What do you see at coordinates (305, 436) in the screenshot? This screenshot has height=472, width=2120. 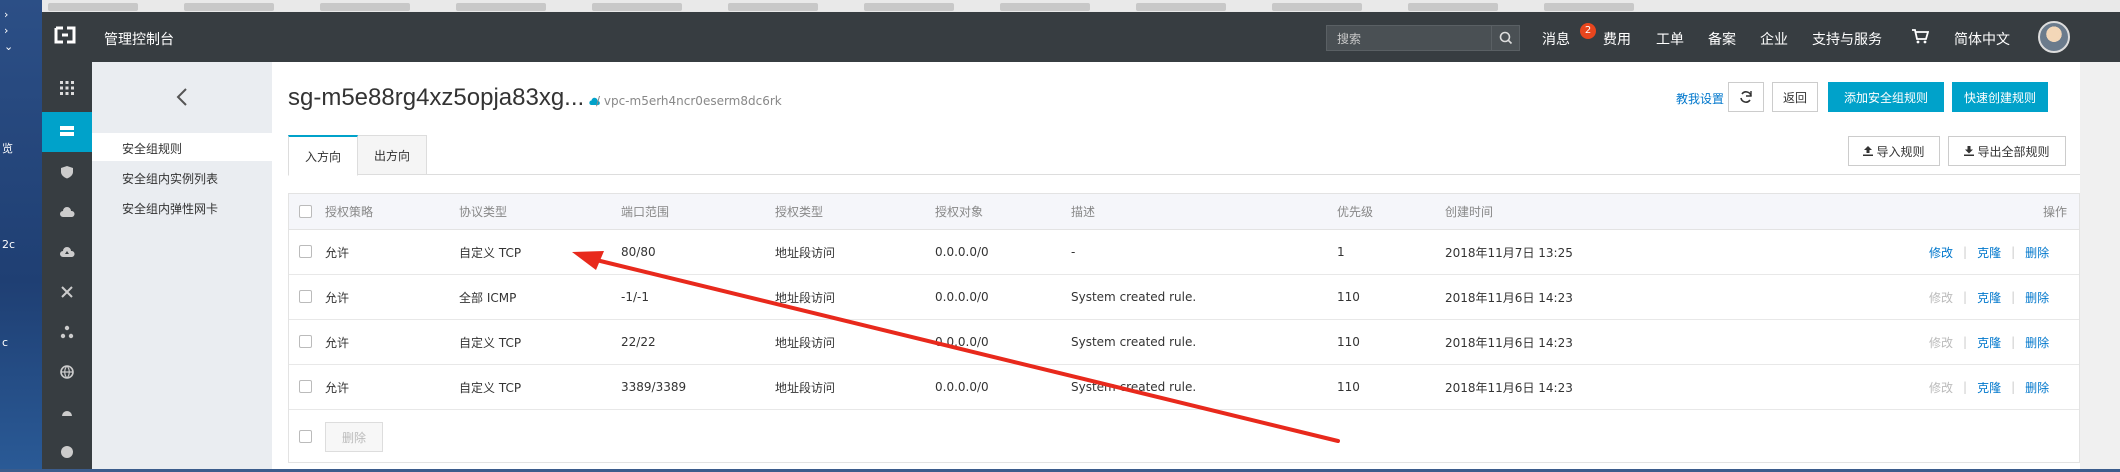 I see `footer-select-checkbox` at bounding box center [305, 436].